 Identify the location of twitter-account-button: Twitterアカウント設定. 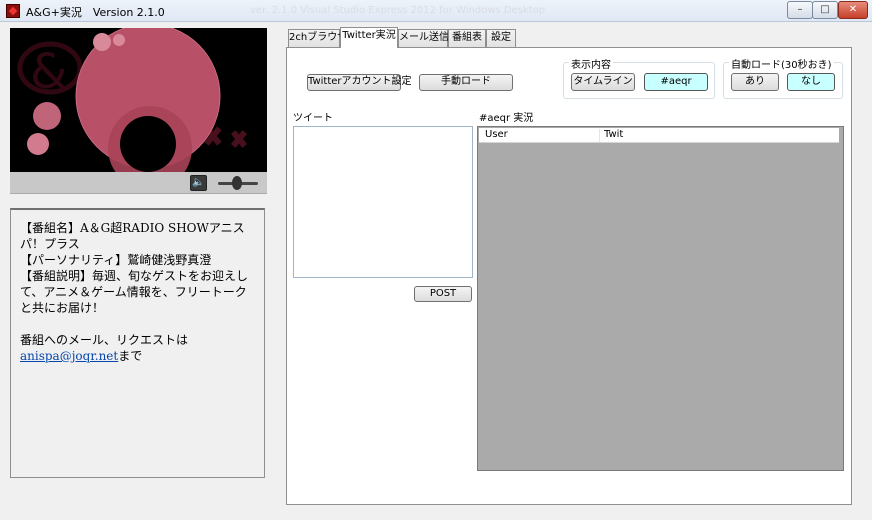
(359, 82).